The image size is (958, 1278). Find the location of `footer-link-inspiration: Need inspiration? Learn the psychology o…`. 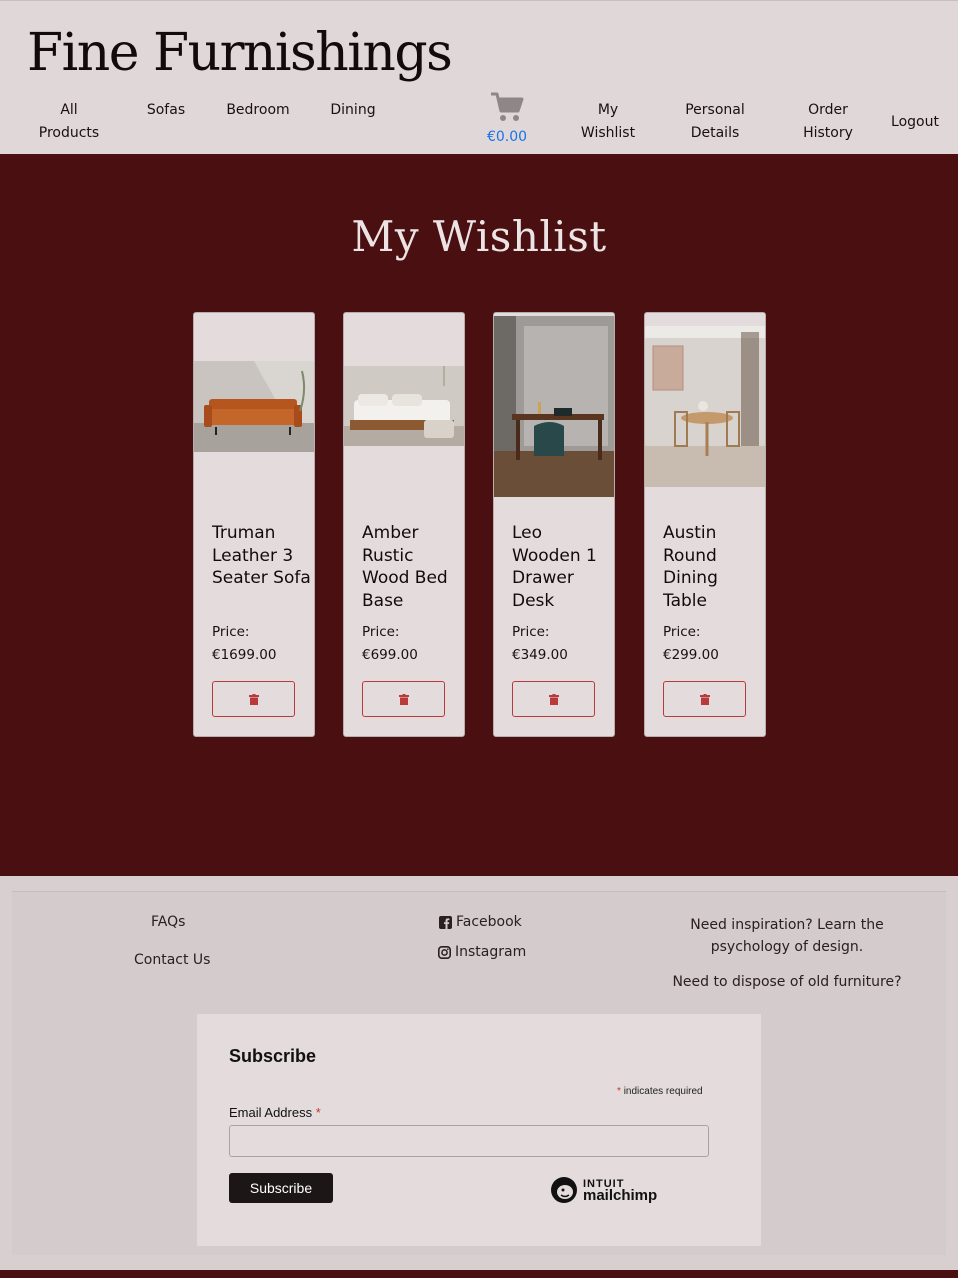

footer-link-inspiration: Need inspiration? Learn the psychology o… is located at coordinates (787, 936).